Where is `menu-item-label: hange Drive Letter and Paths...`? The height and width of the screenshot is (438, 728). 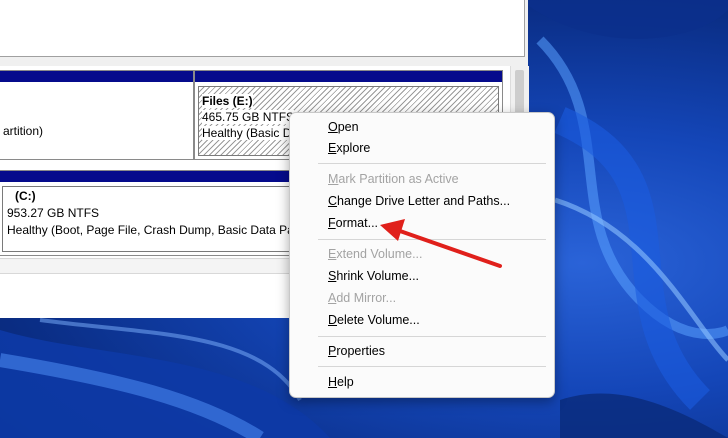 menu-item-label: hange Drive Letter and Paths... is located at coordinates (424, 201).